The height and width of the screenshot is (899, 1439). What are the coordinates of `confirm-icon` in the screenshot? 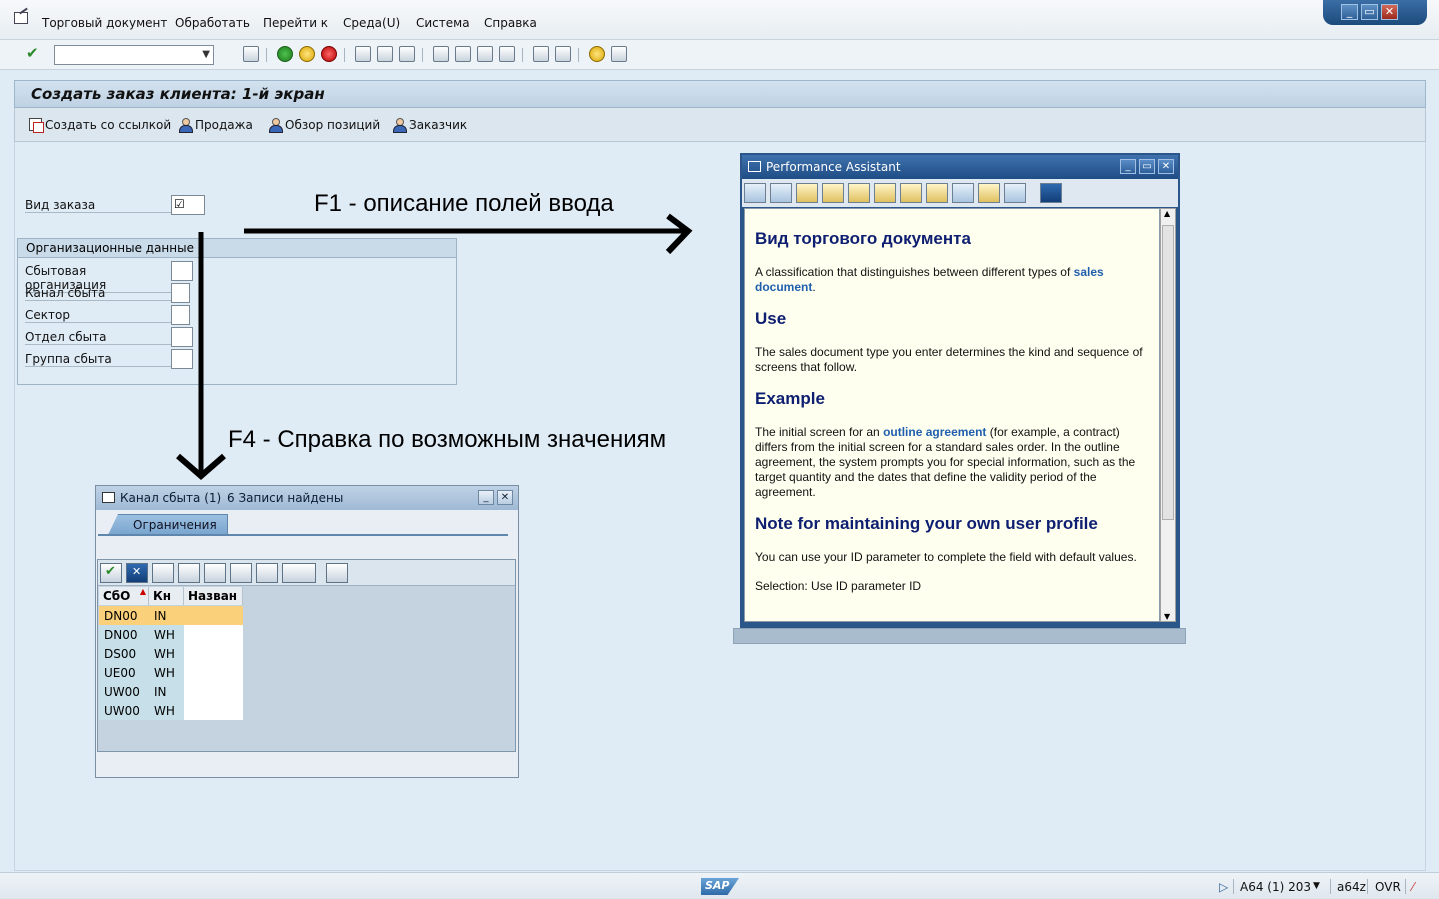 It's located at (111, 573).